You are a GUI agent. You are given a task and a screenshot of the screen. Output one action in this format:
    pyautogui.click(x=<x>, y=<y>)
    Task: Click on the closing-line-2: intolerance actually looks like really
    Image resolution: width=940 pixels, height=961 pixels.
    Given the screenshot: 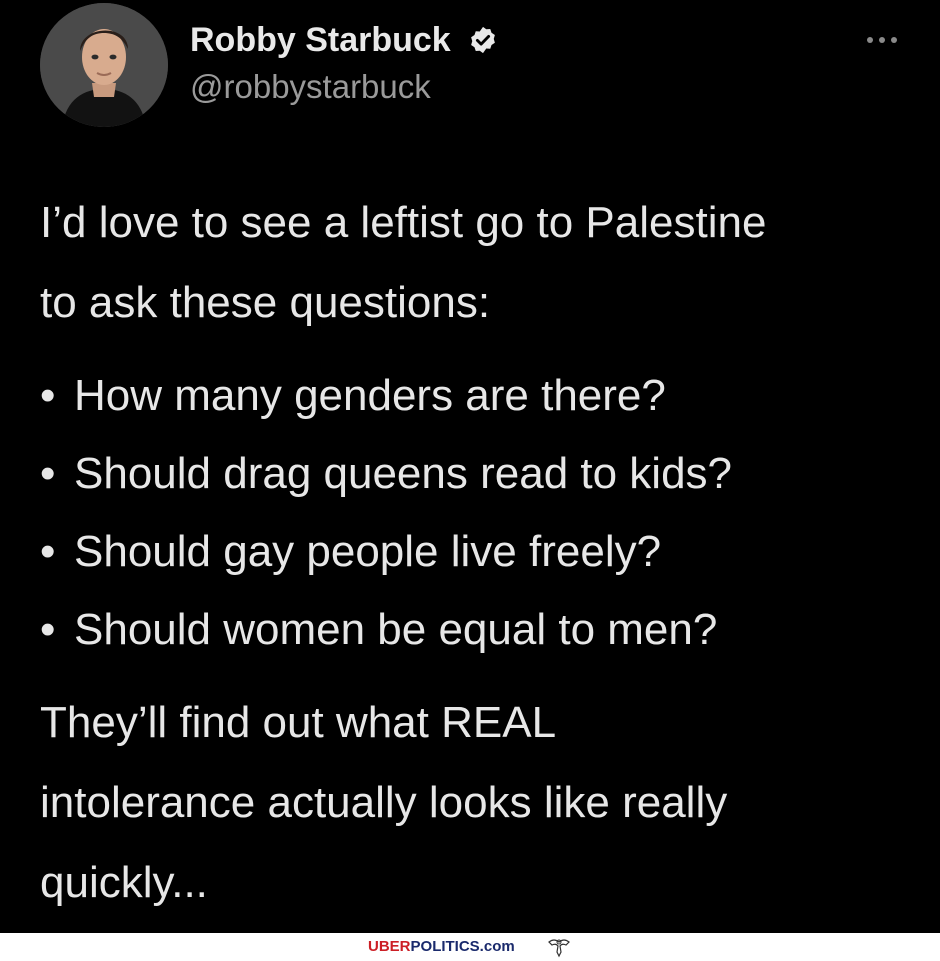 What is the action you would take?
    pyautogui.click(x=384, y=802)
    